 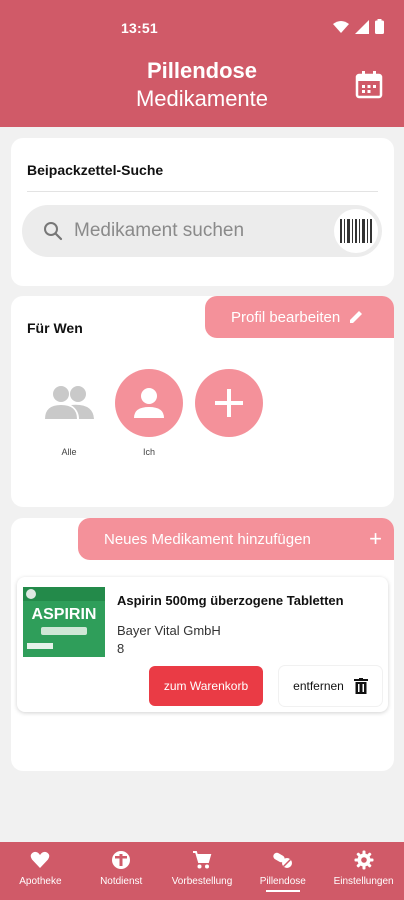 I want to click on nav-label: Vorbestellung, so click(x=202, y=881).